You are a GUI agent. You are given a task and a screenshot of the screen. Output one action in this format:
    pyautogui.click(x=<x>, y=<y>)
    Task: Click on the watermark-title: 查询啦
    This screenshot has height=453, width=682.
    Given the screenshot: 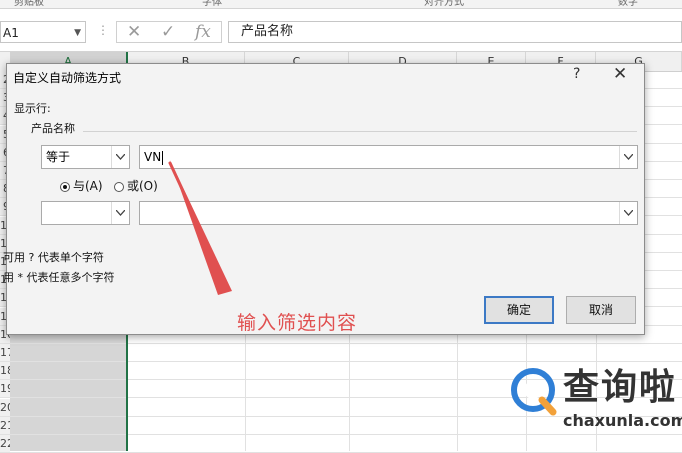 What is the action you would take?
    pyautogui.click(x=620, y=387)
    